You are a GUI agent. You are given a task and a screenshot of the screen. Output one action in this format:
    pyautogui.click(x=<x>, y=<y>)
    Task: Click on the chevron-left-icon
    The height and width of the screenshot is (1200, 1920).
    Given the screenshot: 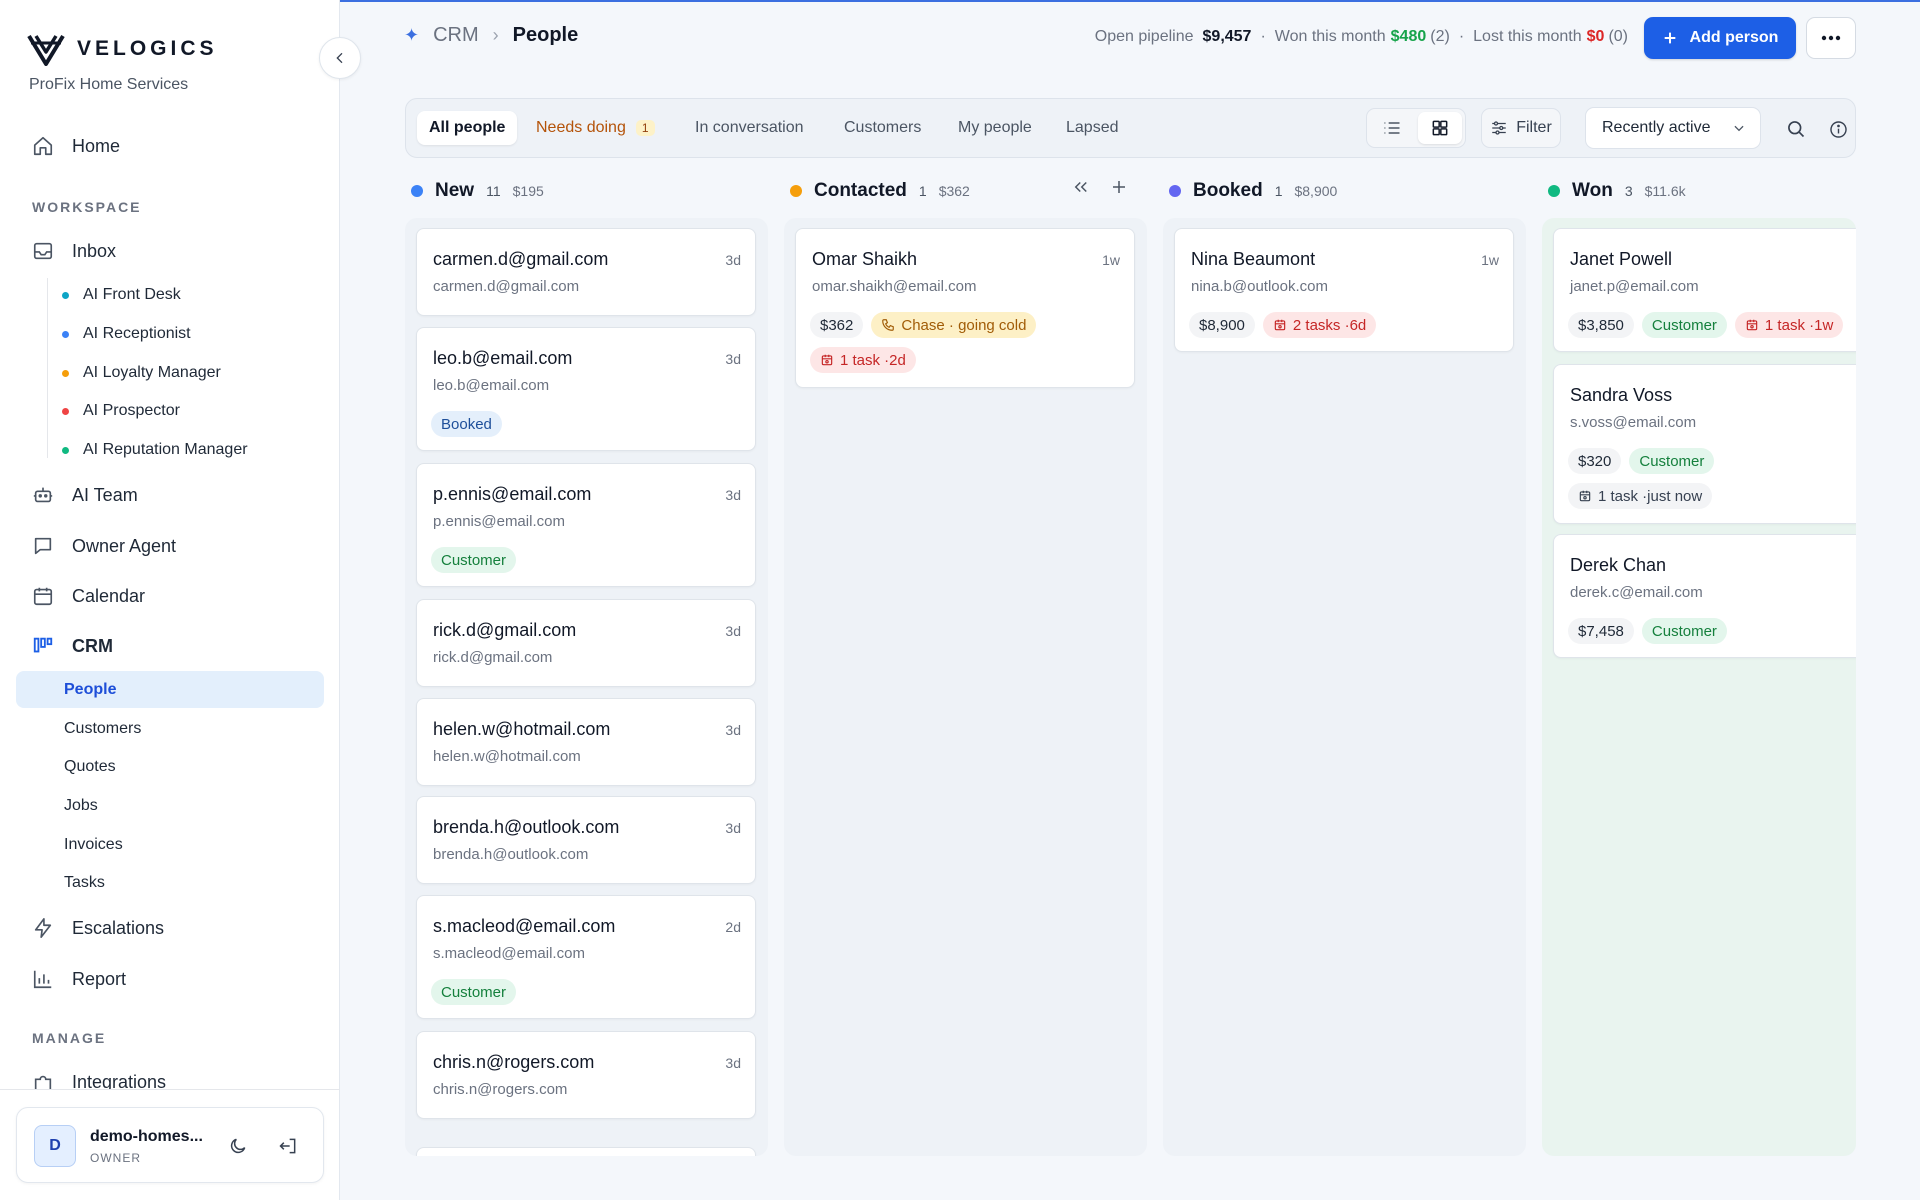 What is the action you would take?
    pyautogui.click(x=339, y=58)
    